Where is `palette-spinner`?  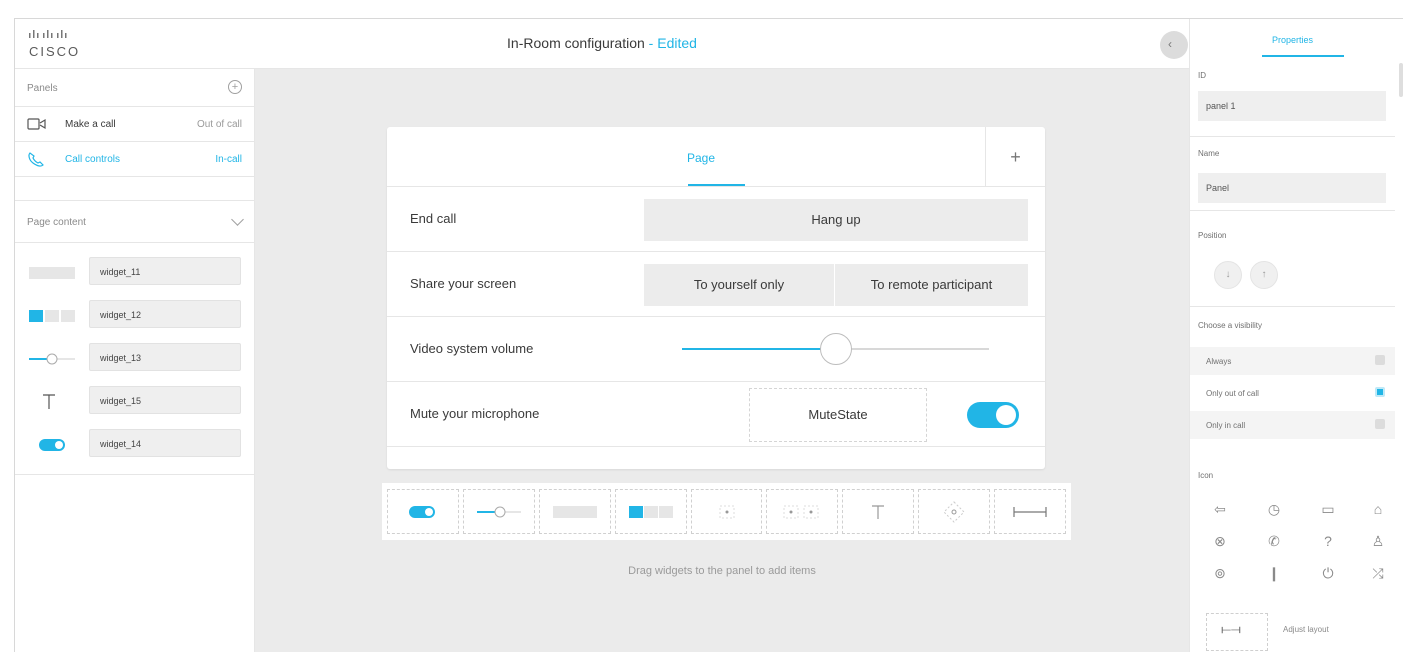 palette-spinner is located at coordinates (726, 511).